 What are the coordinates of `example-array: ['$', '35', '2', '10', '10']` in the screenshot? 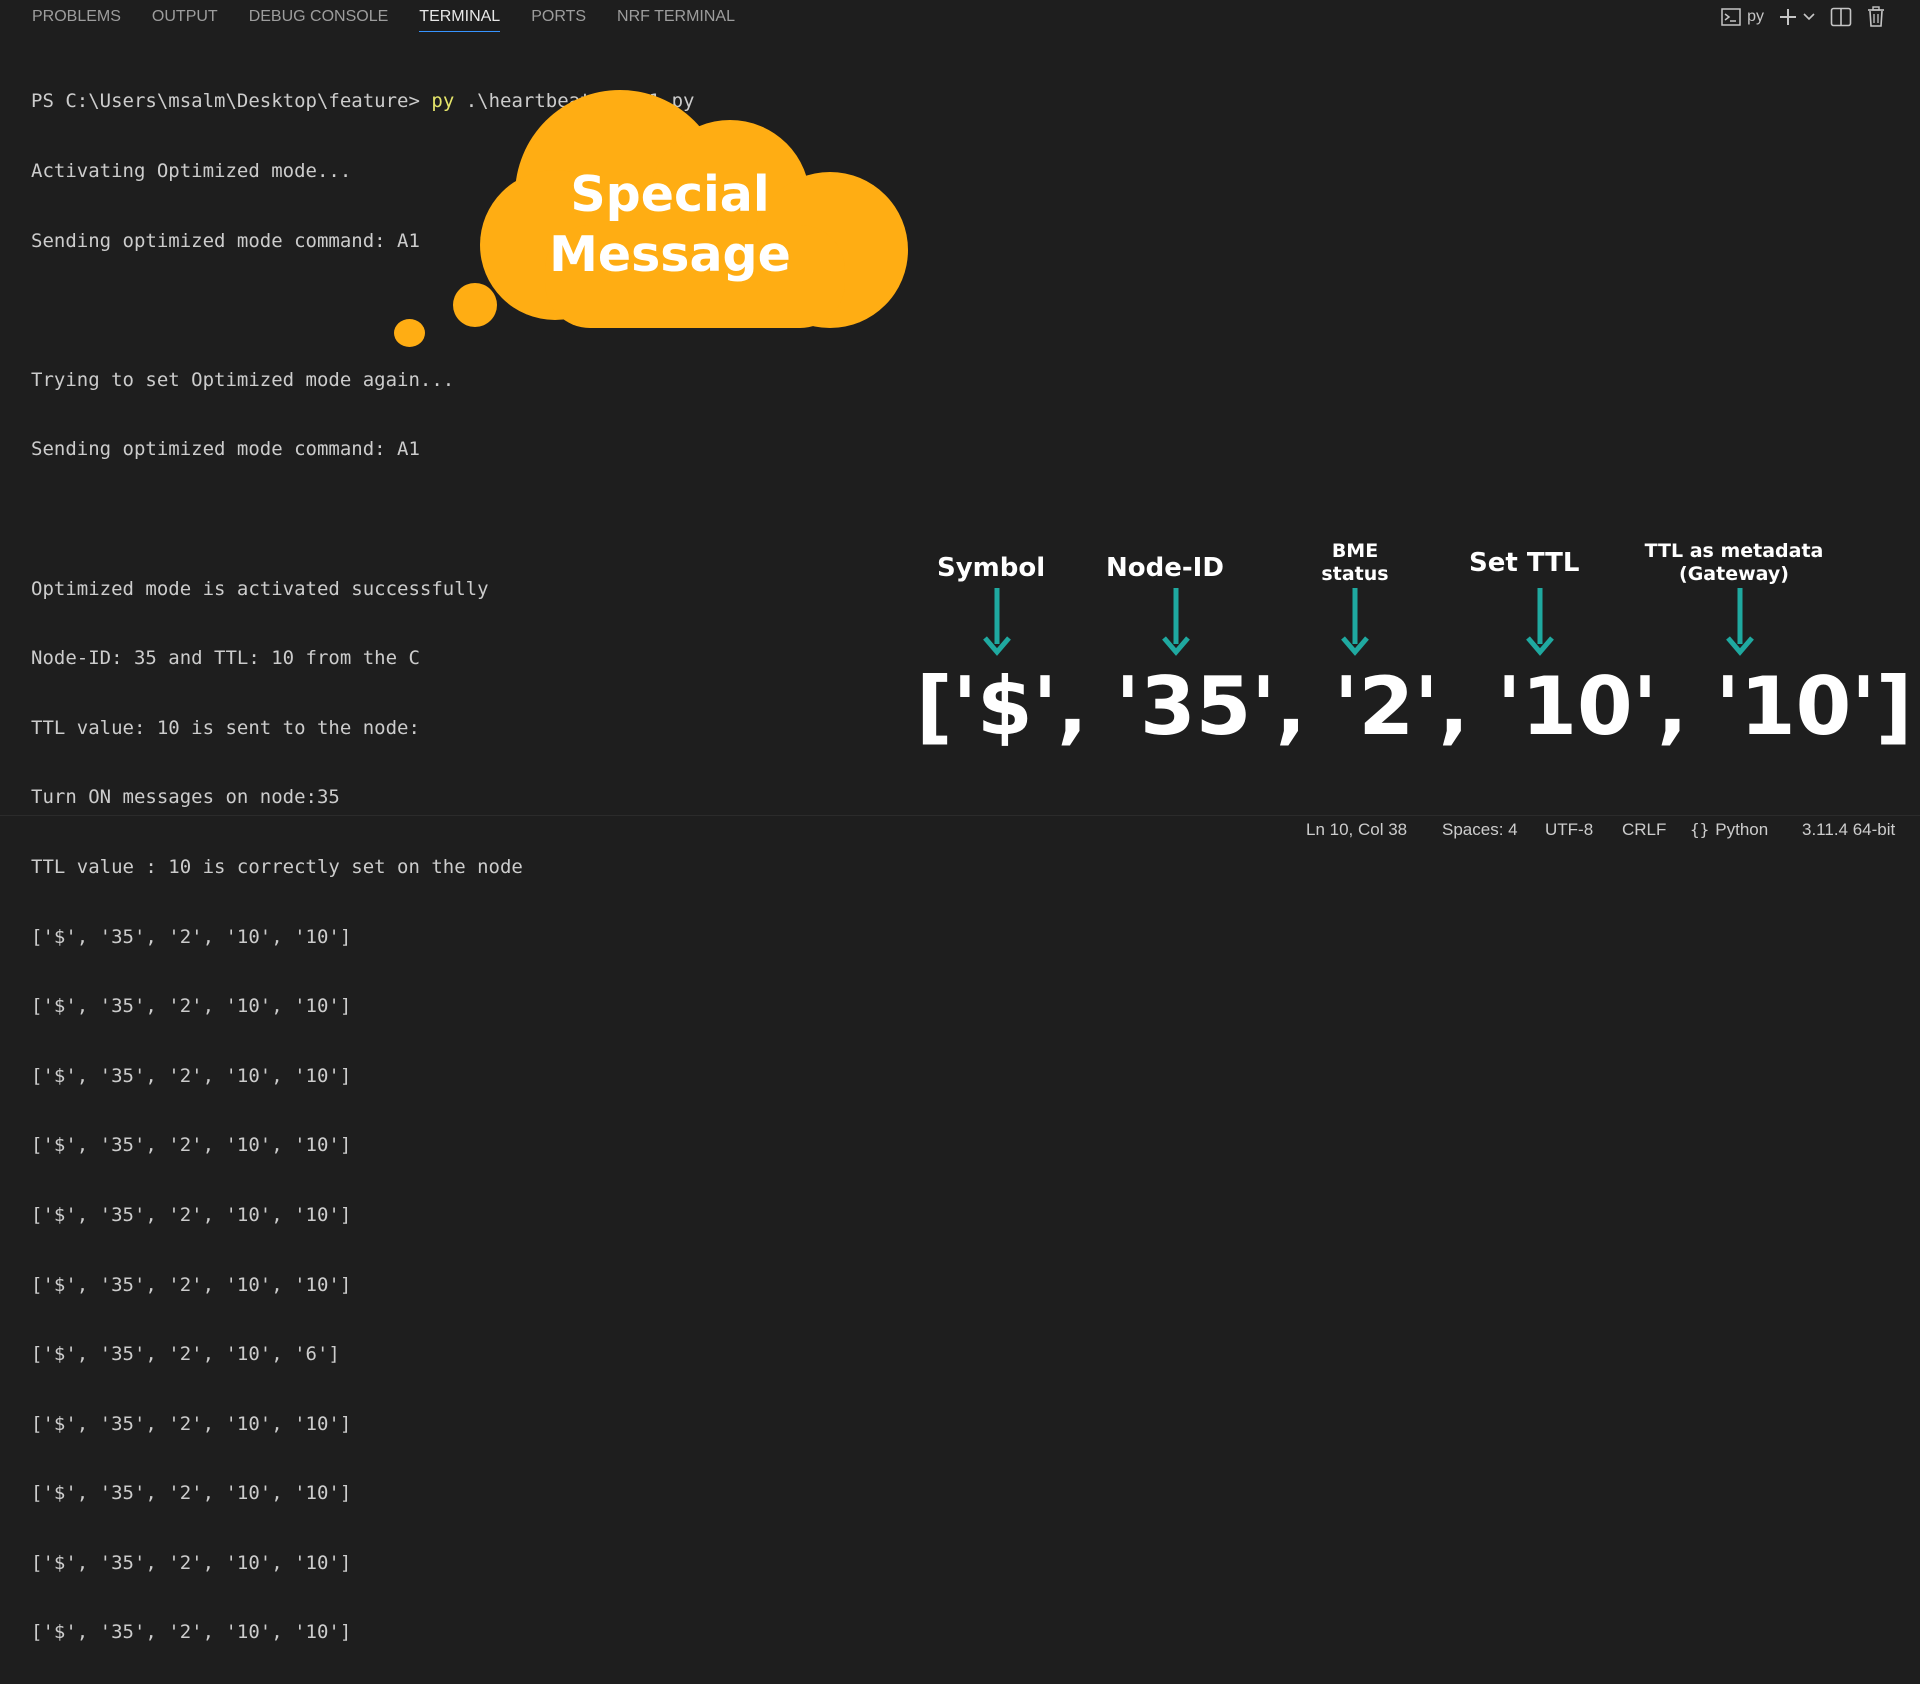 It's located at (1414, 706).